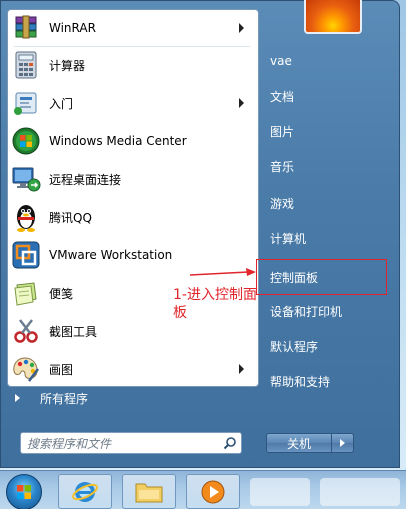  What do you see at coordinates (282, 203) in the screenshot?
I see `right-item-label: 游戏` at bounding box center [282, 203].